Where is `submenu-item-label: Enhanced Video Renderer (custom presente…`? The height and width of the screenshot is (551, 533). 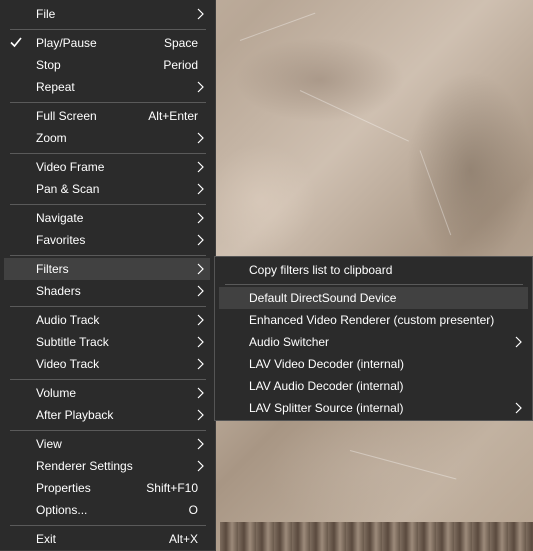 submenu-item-label: Enhanced Video Renderer (custom presente… is located at coordinates (372, 320).